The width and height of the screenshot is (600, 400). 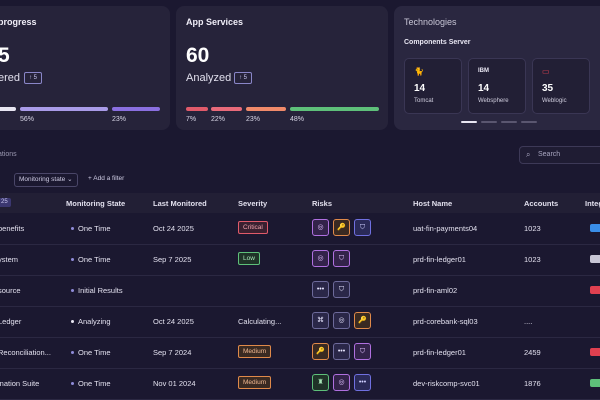 I want to click on application-name: ination Suite, so click(x=19, y=383).